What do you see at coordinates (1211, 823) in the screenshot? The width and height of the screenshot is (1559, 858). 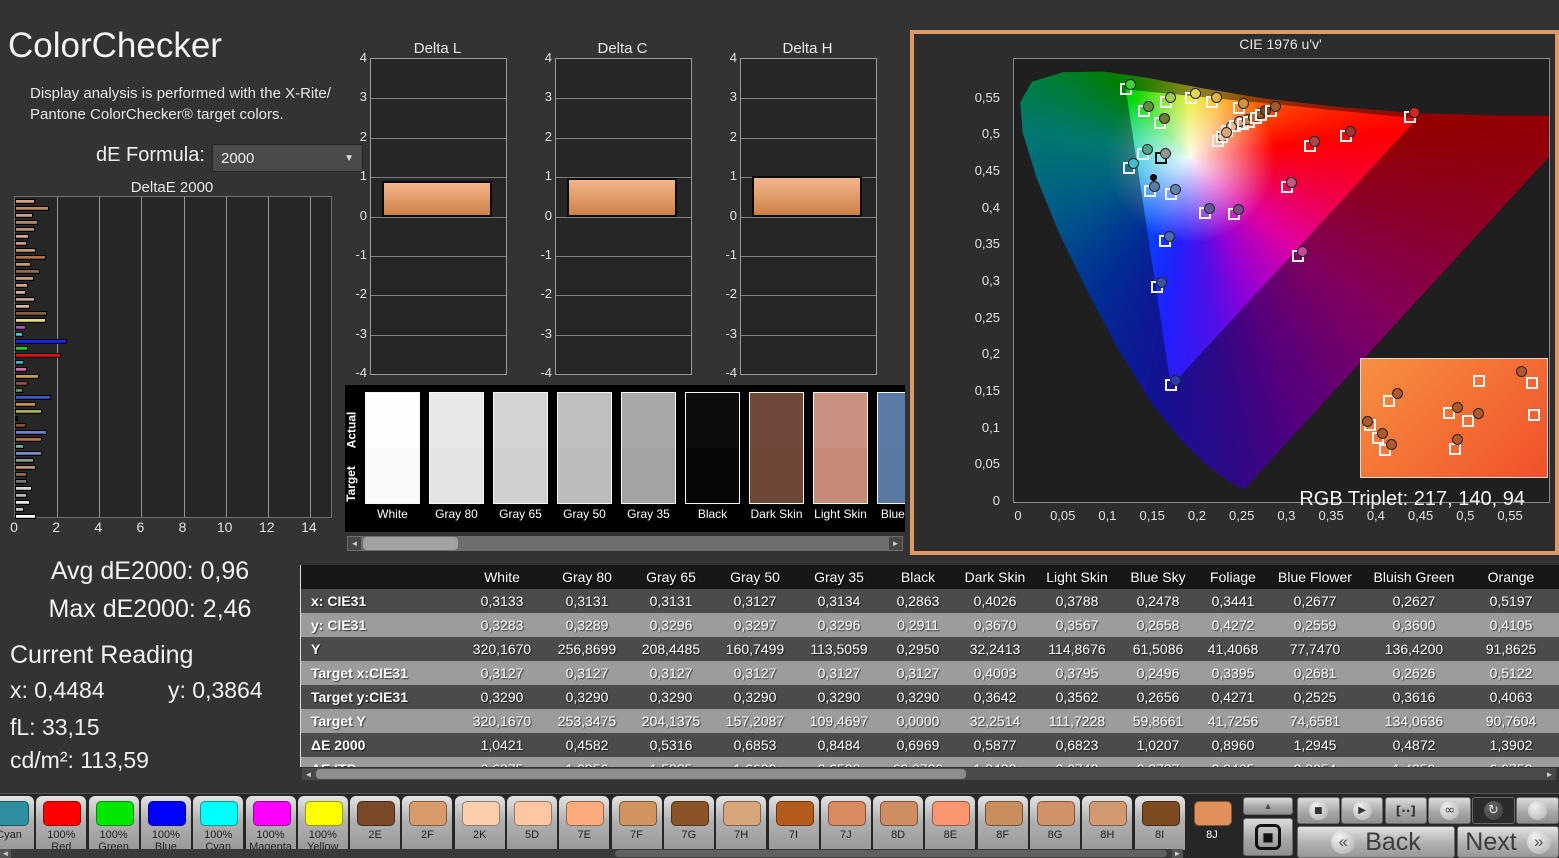 I see `pattern-tab-8j: 8J` at bounding box center [1211, 823].